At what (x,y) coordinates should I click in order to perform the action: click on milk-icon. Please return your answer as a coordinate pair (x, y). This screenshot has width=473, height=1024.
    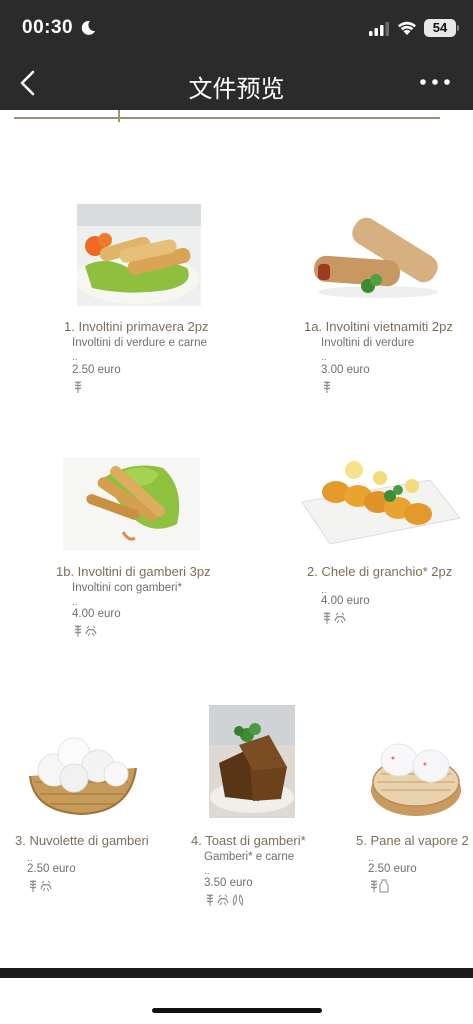
    Looking at the image, I should click on (384, 886).